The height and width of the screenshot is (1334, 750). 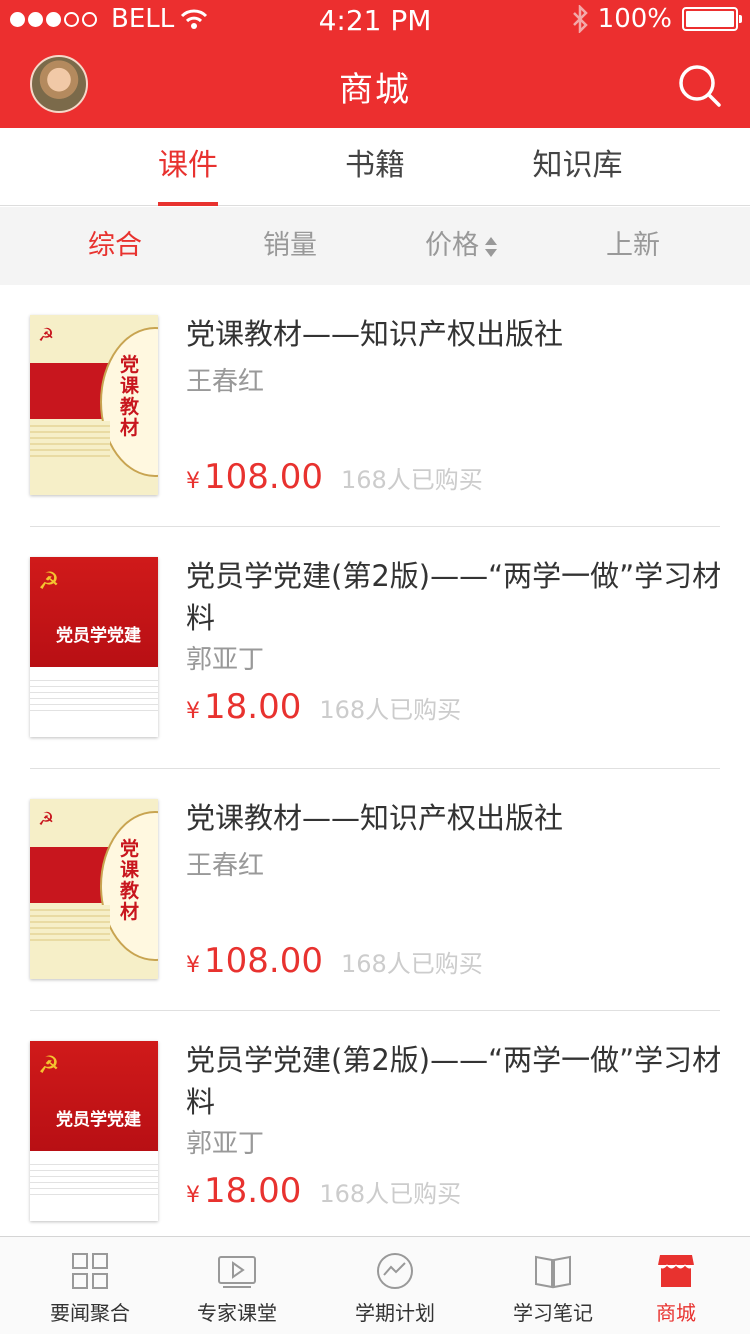 I want to click on sort-newest: 上新, so click(x=633, y=246).